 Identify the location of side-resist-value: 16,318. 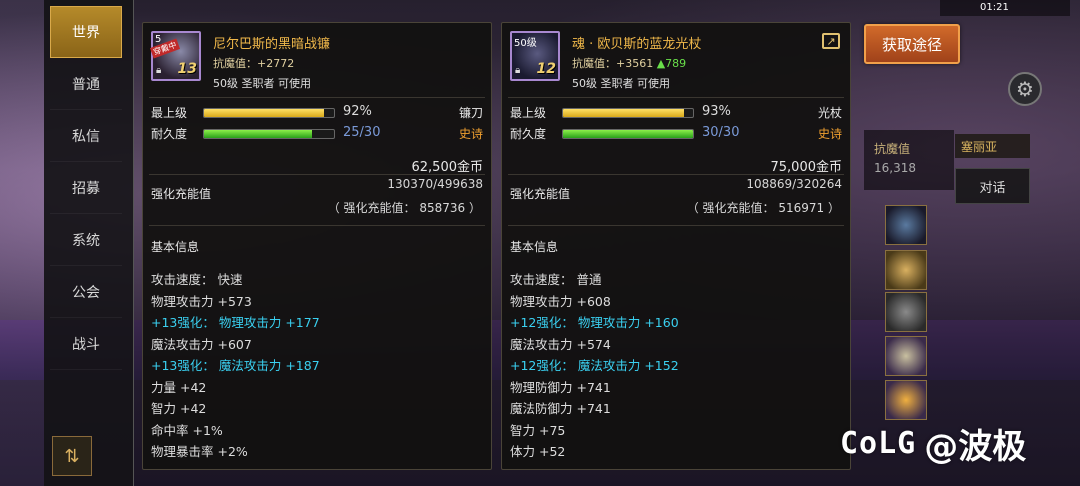
(895, 168).